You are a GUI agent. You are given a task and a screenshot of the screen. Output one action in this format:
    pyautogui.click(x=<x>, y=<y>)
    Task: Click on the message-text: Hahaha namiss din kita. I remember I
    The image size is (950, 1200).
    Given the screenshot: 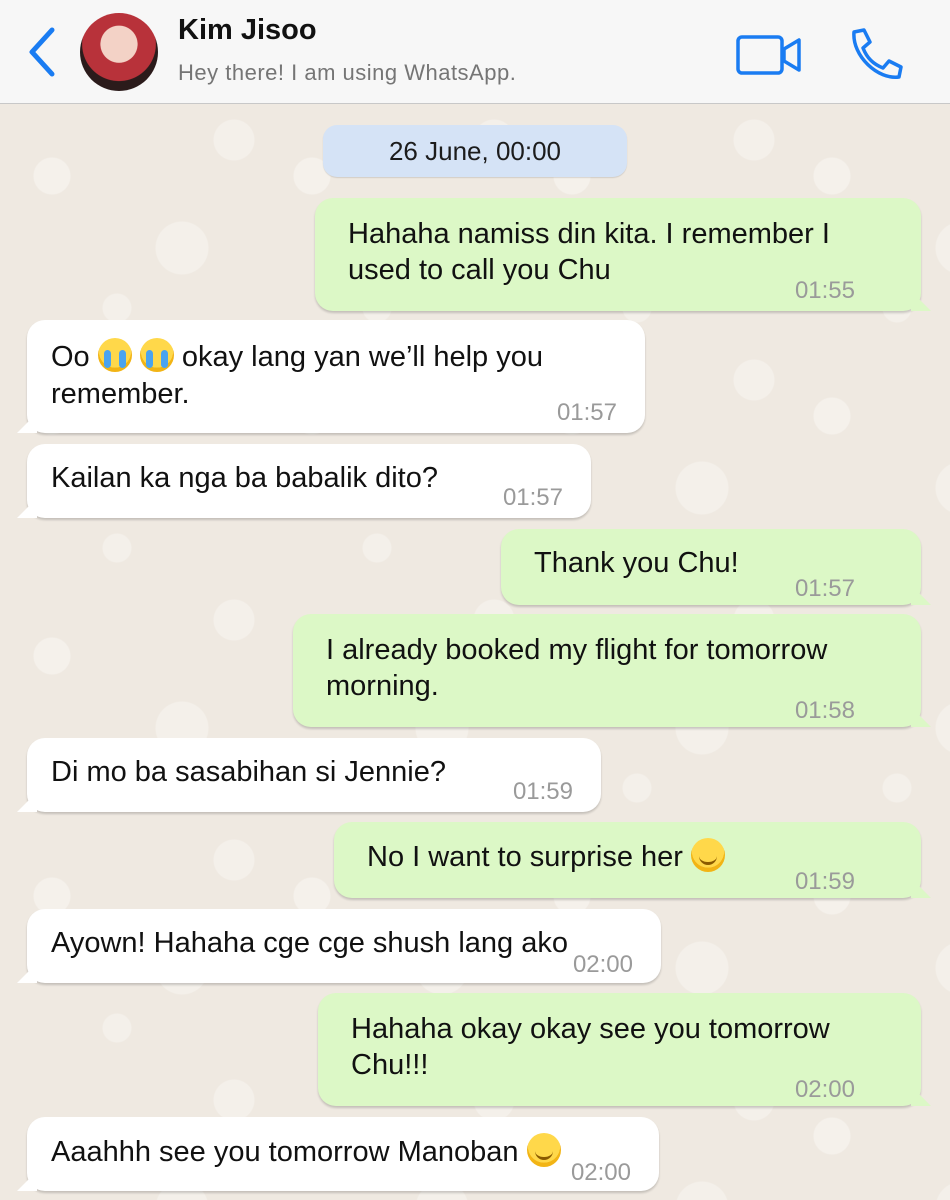 What is the action you would take?
    pyautogui.click(x=589, y=234)
    